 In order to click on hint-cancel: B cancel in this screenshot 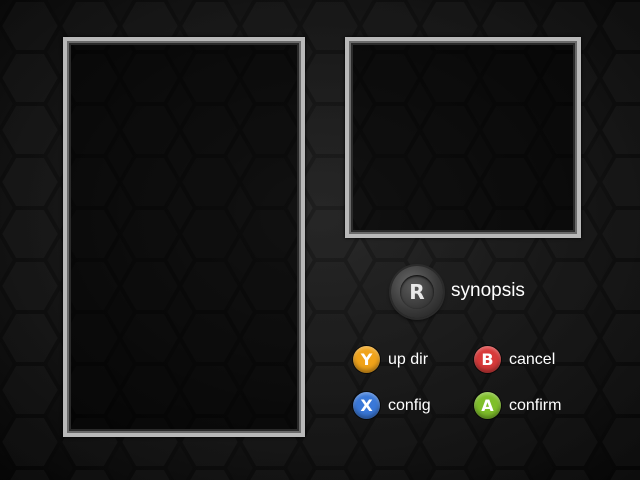, I will do `click(514, 359)`.